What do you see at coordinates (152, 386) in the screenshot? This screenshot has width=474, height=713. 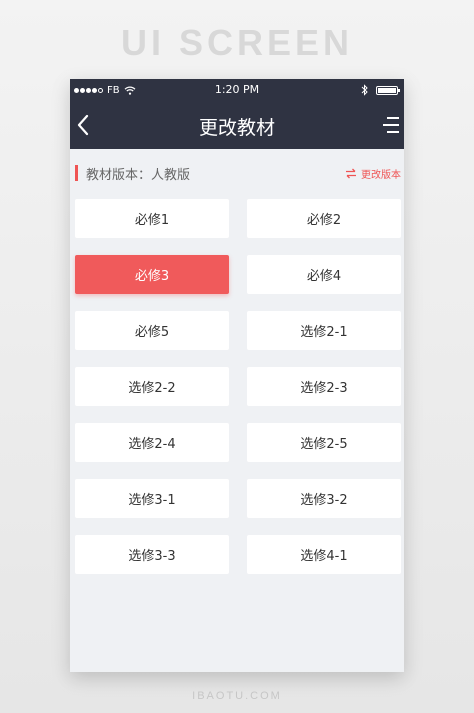 I see `option-button: 选修2-2` at bounding box center [152, 386].